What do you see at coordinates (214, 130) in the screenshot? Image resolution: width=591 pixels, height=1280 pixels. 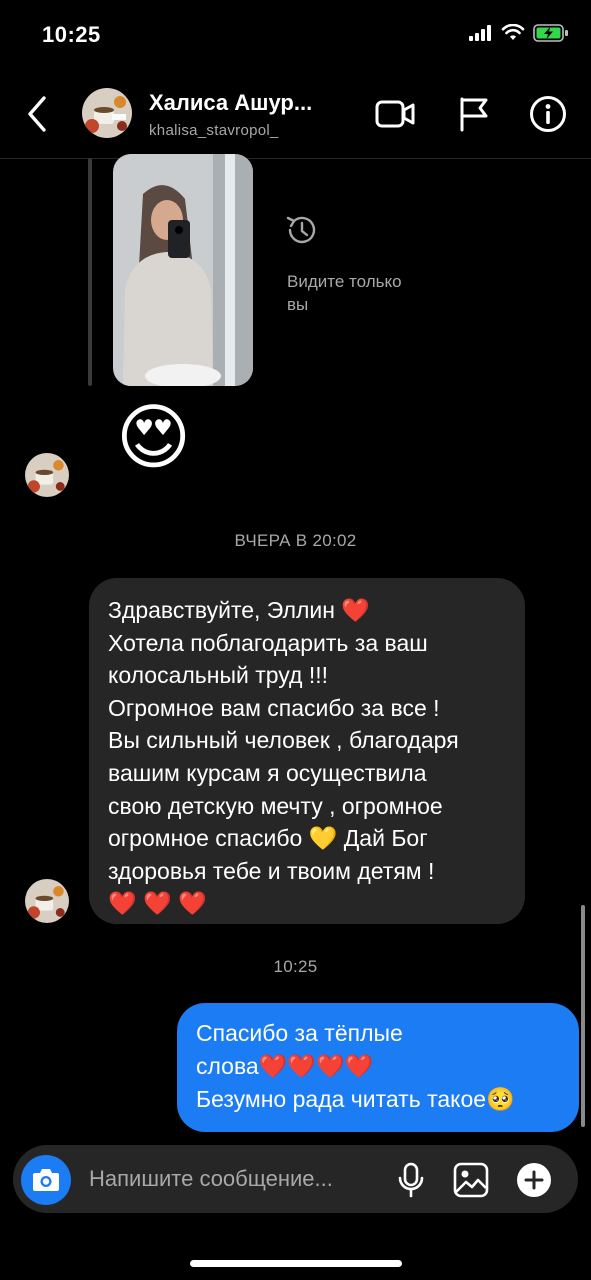 I see `contact-username: khalisa_stavropol_` at bounding box center [214, 130].